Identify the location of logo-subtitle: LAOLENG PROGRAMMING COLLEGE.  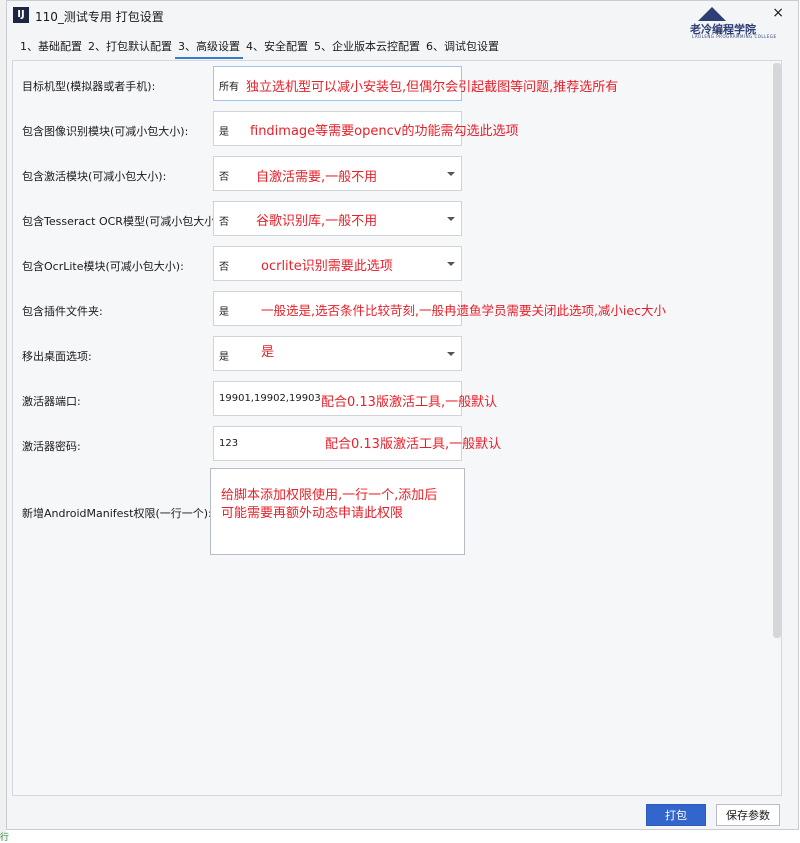
(734, 36).